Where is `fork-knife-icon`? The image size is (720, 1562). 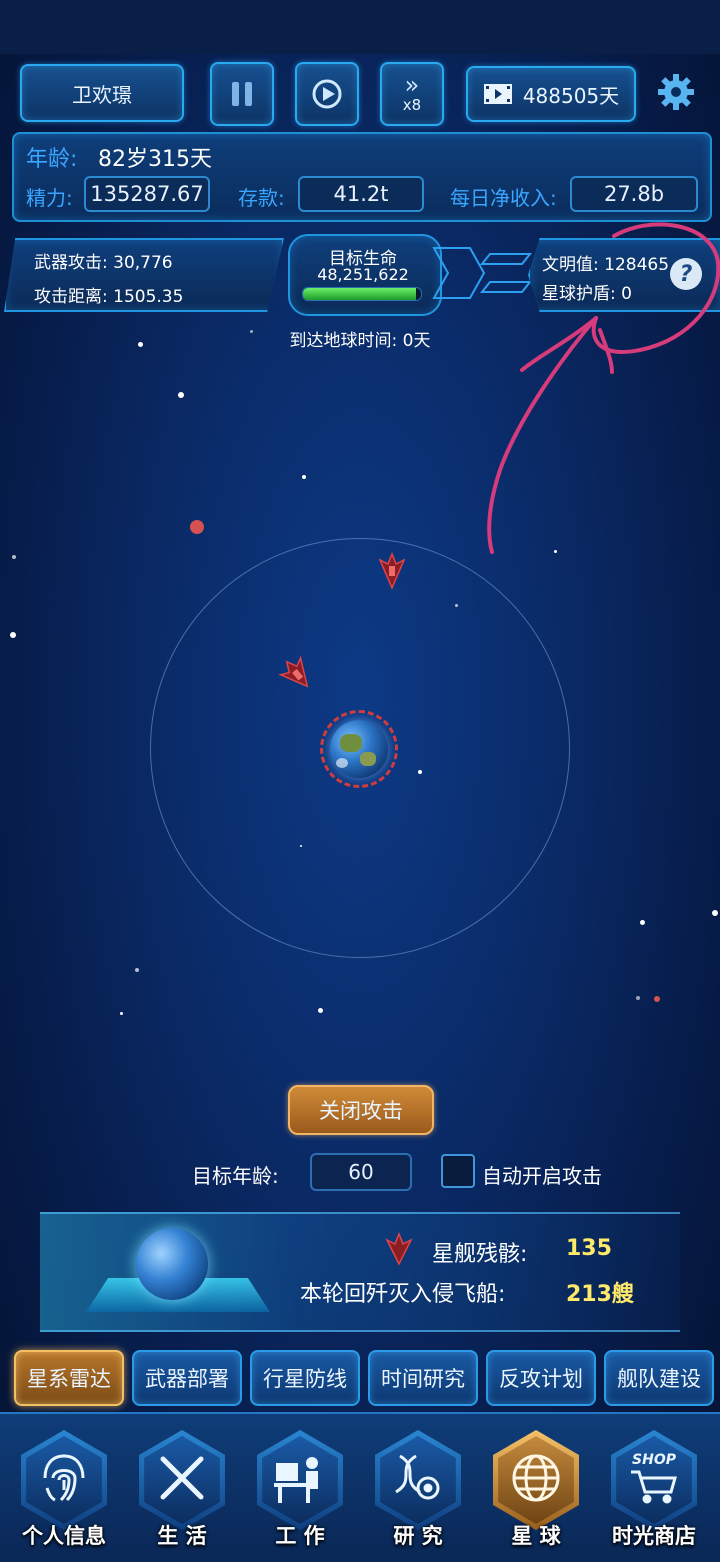 fork-knife-icon is located at coordinates (182, 1478).